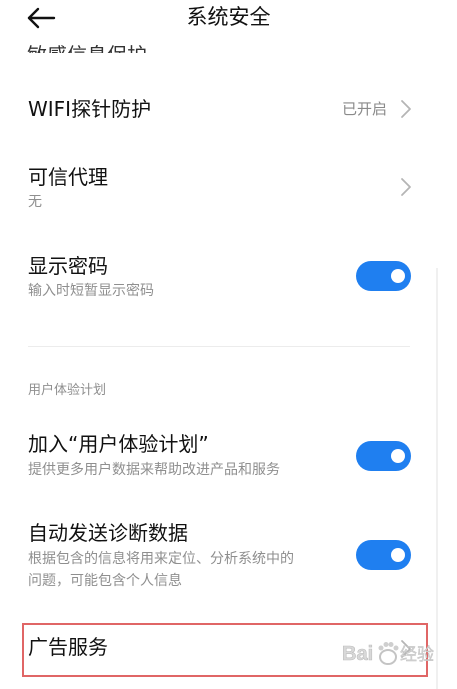 This screenshot has height=689, width=457. What do you see at coordinates (228, 451) in the screenshot?
I see `ux-plan-row: 加入“用户体验计划” 提供更多用户数据来帮助改进产品和服务` at bounding box center [228, 451].